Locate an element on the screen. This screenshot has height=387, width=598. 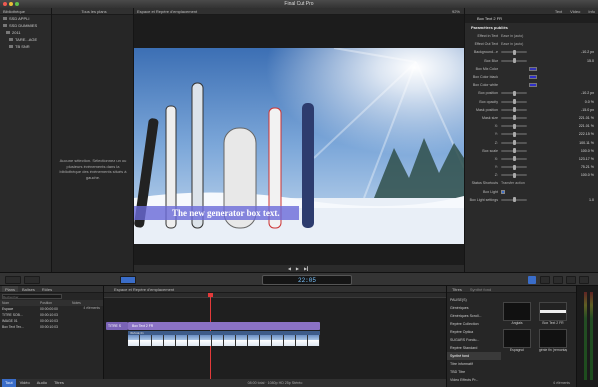
library-item: SSD DUMMIES is located at coordinates (25, 25).